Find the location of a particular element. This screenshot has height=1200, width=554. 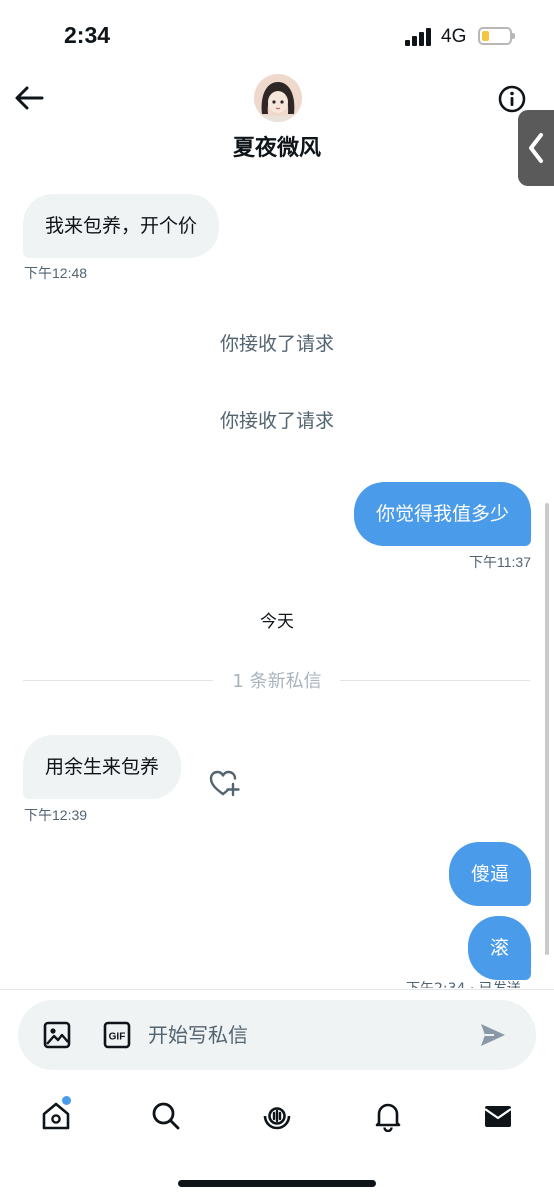

message-bubble-incoming: 我来包养，开个价 is located at coordinates (121, 226).